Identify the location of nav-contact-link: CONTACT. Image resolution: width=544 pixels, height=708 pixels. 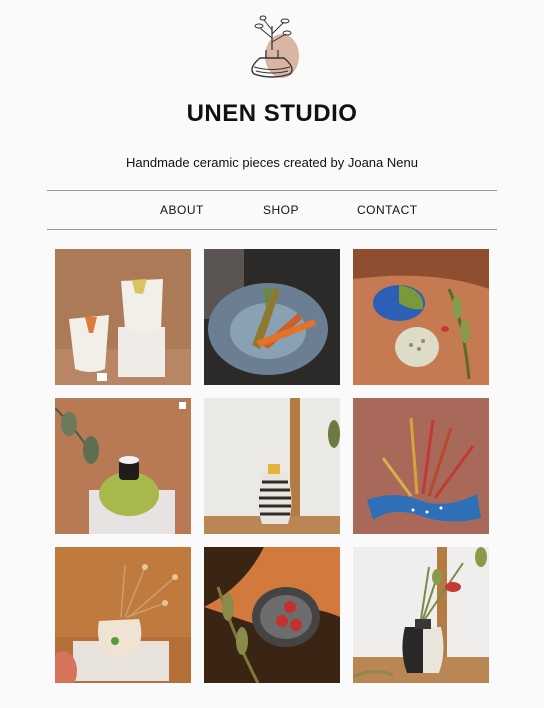
(387, 210).